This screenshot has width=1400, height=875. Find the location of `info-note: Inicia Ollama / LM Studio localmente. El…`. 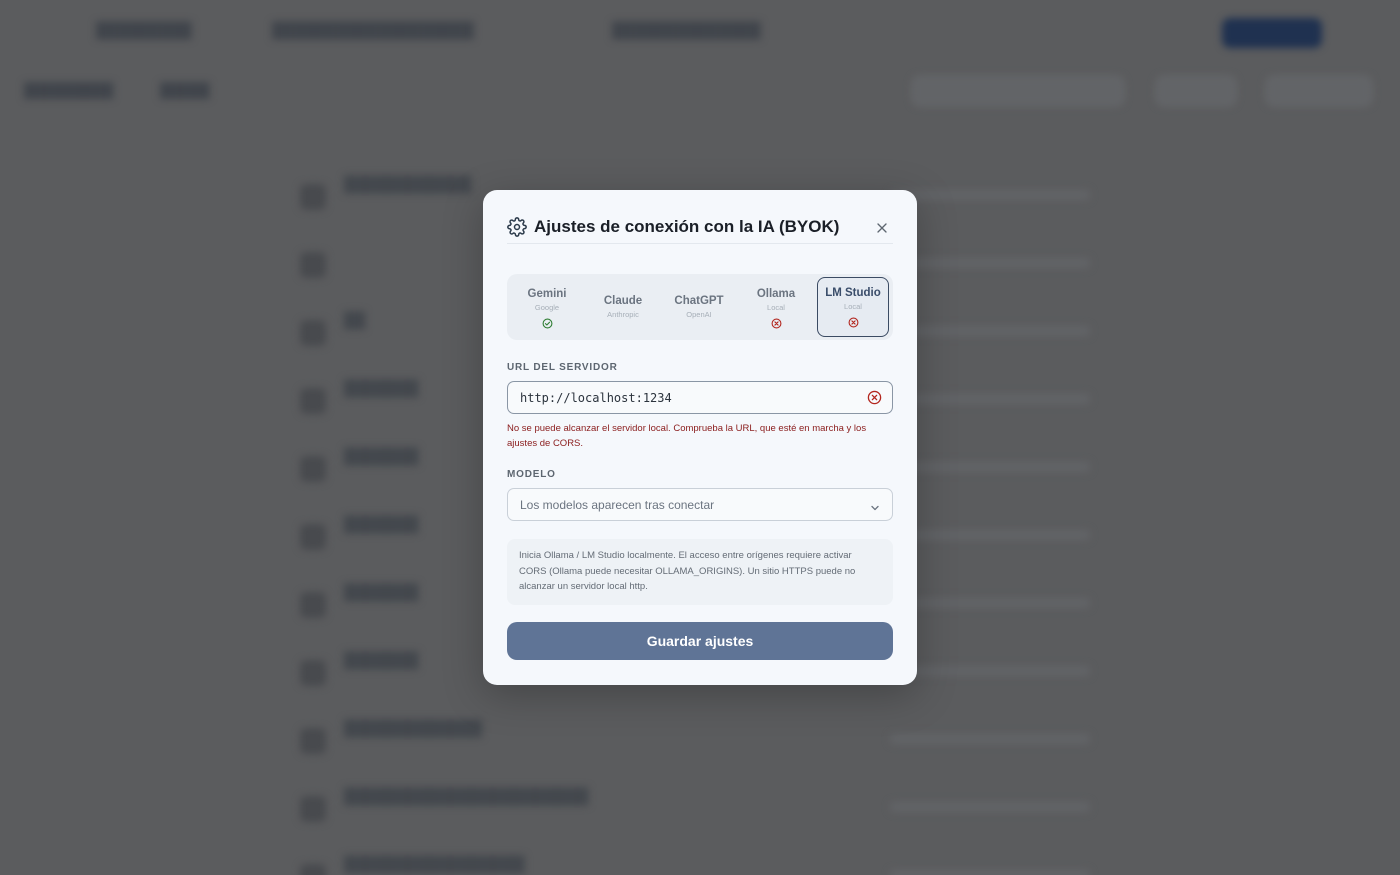

info-note: Inicia Ollama / LM Studio localmente. El… is located at coordinates (700, 572).